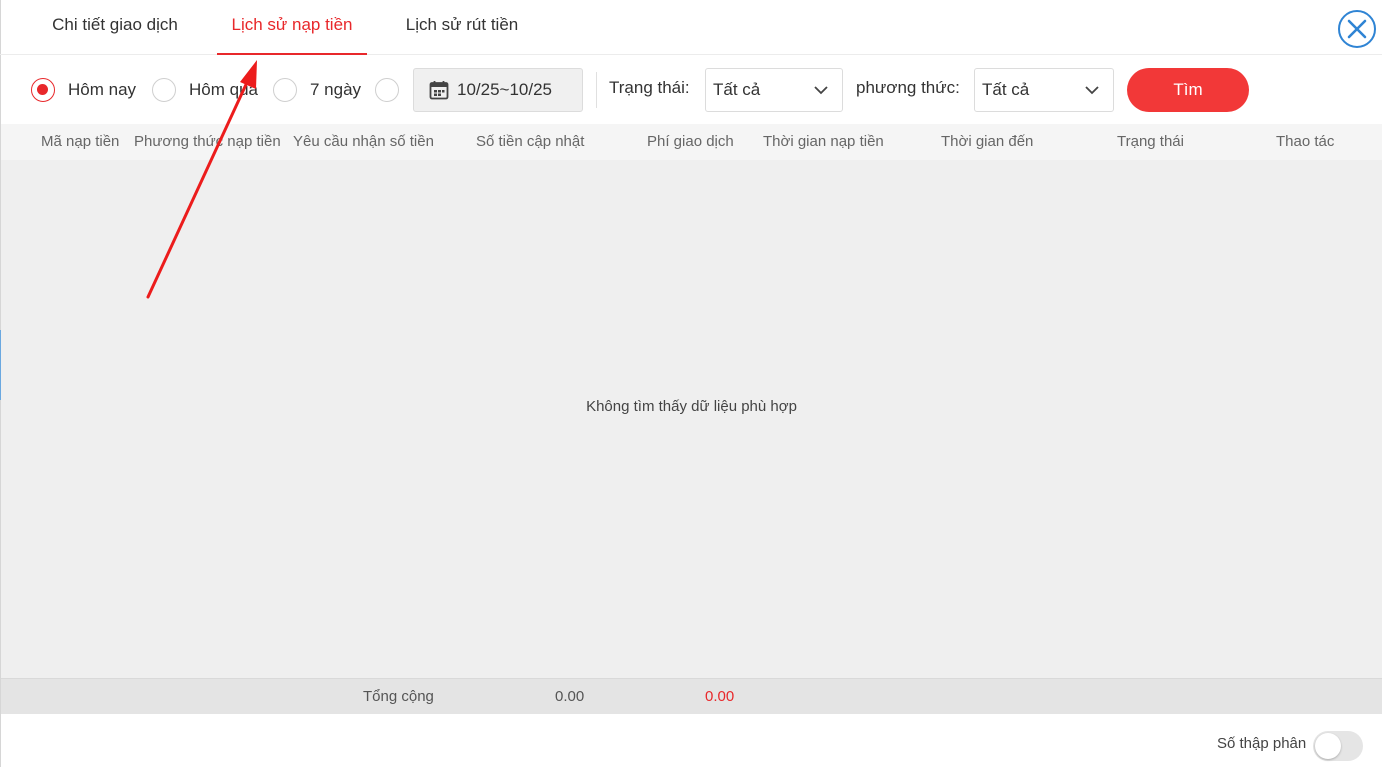 Image resolution: width=1382 pixels, height=767 pixels. I want to click on radio-custom-range, so click(387, 90).